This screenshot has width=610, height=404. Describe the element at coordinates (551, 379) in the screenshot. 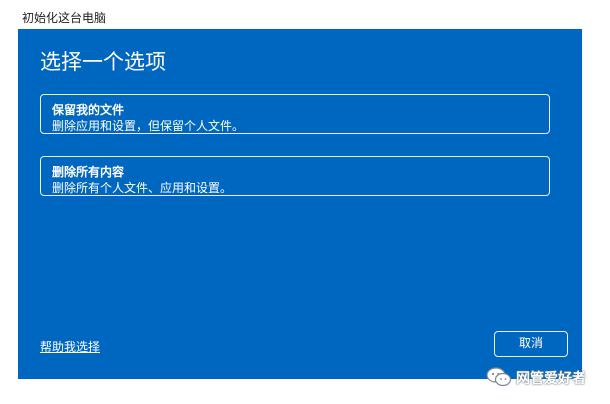

I see `watermark-text: 网管爱好者` at that location.